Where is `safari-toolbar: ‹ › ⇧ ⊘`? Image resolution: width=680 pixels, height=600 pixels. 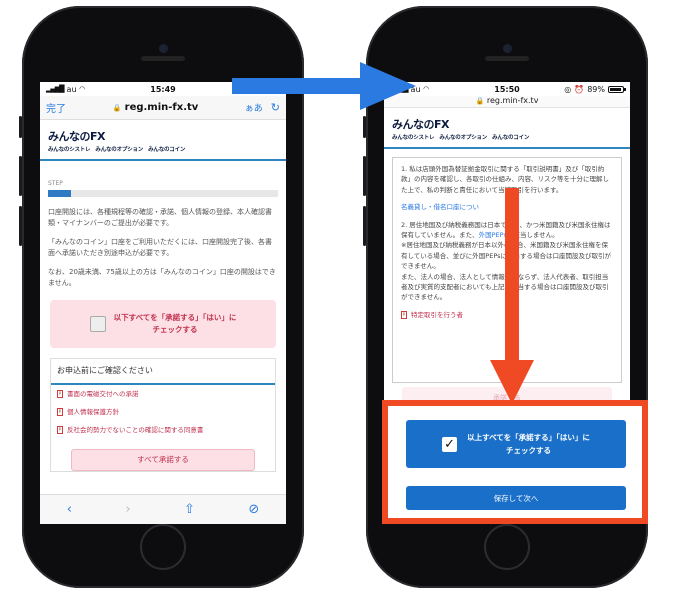
safari-toolbar: ‹ › ⇧ ⊘ is located at coordinates (163, 509).